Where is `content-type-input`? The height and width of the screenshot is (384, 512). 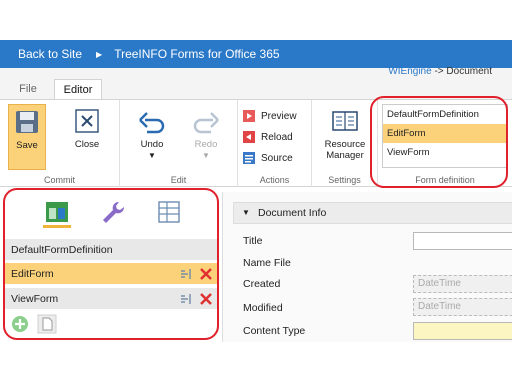
content-type-input is located at coordinates (462, 331).